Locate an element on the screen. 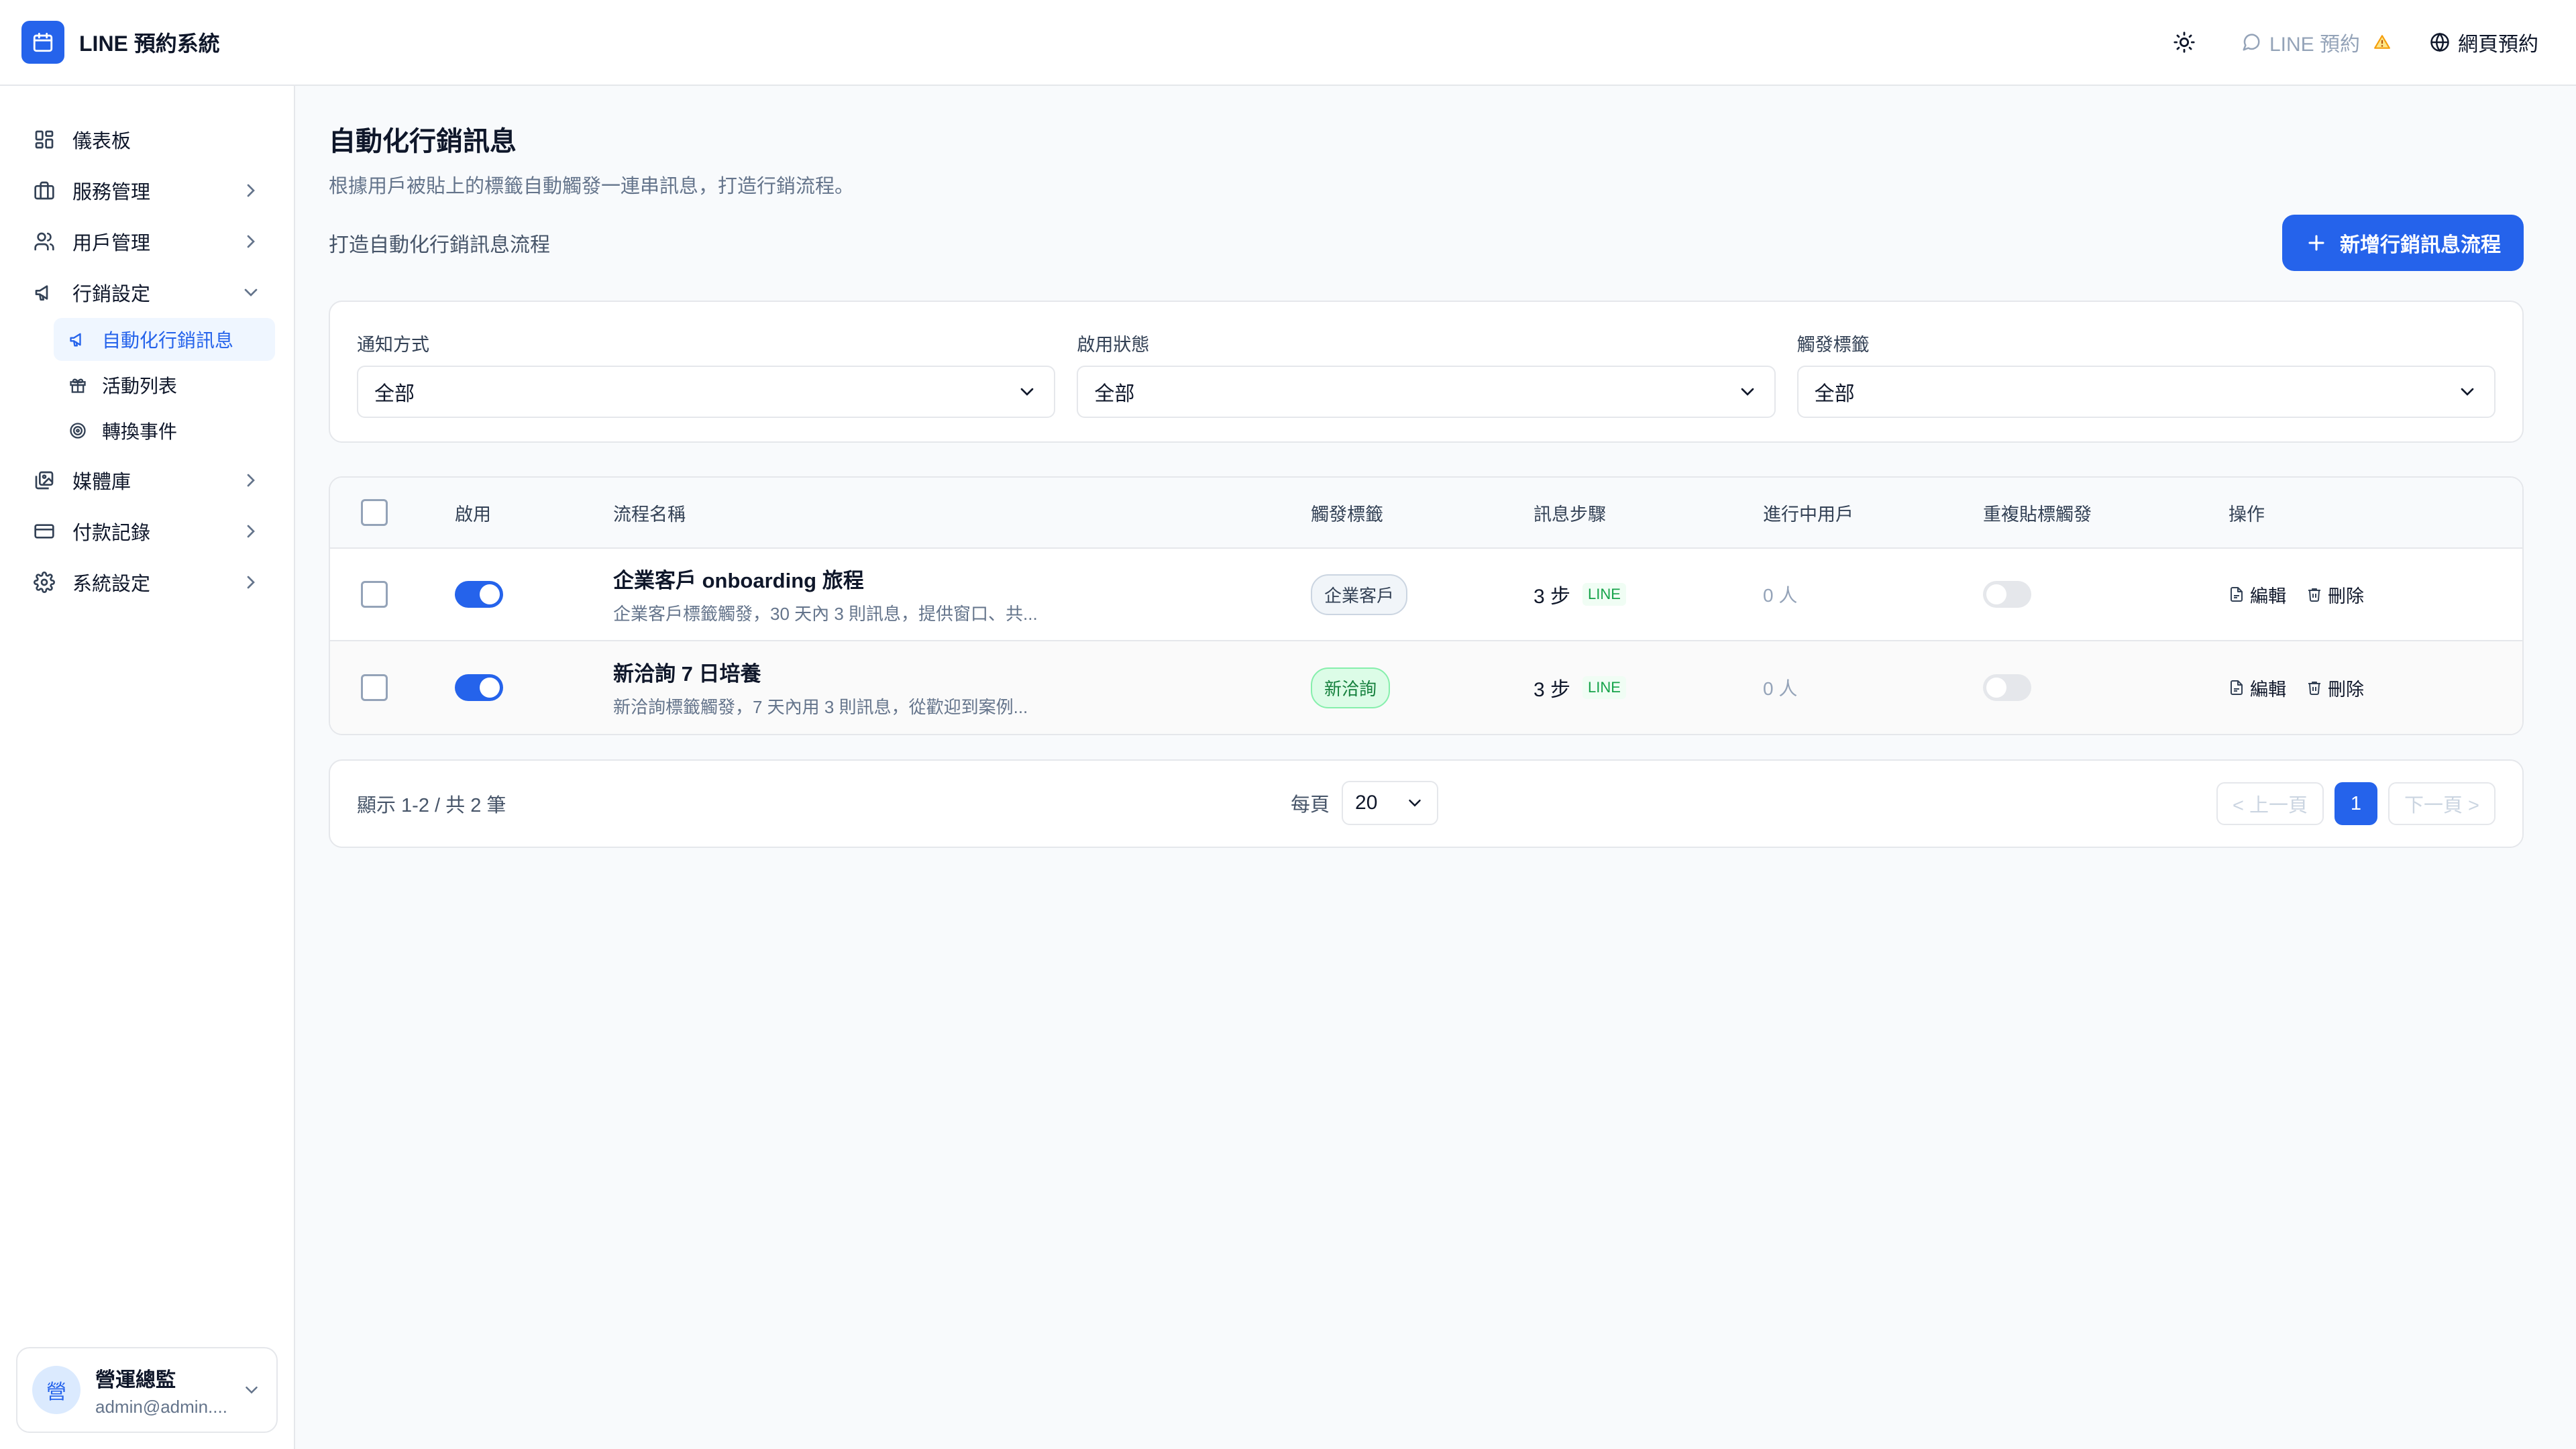 The image size is (2576, 1449). trigger-tag-badge: 企業客戶 is located at coordinates (1359, 594).